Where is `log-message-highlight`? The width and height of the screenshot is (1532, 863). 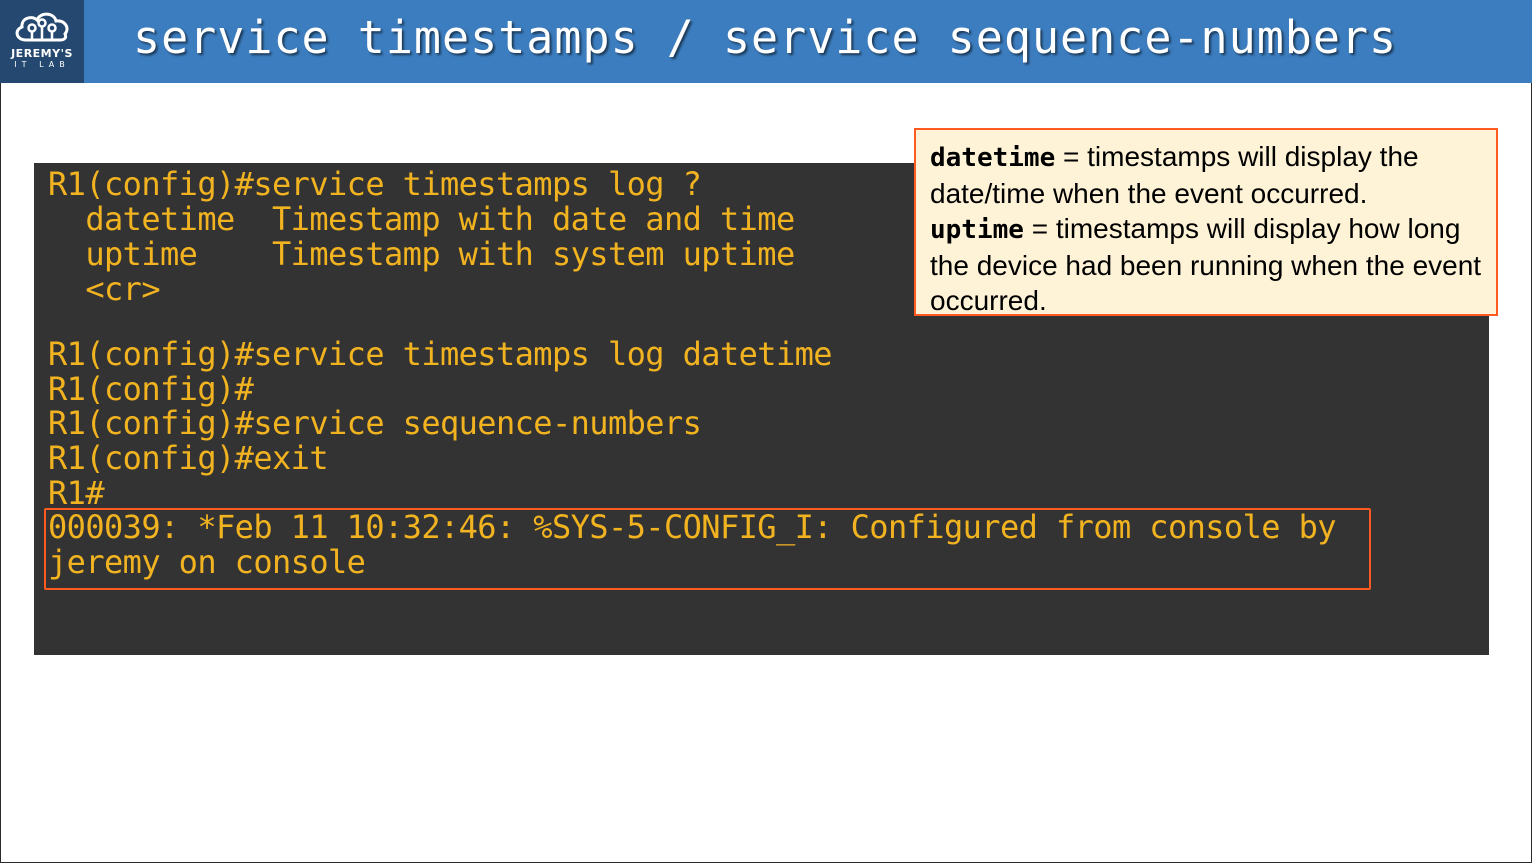 log-message-highlight is located at coordinates (707, 549).